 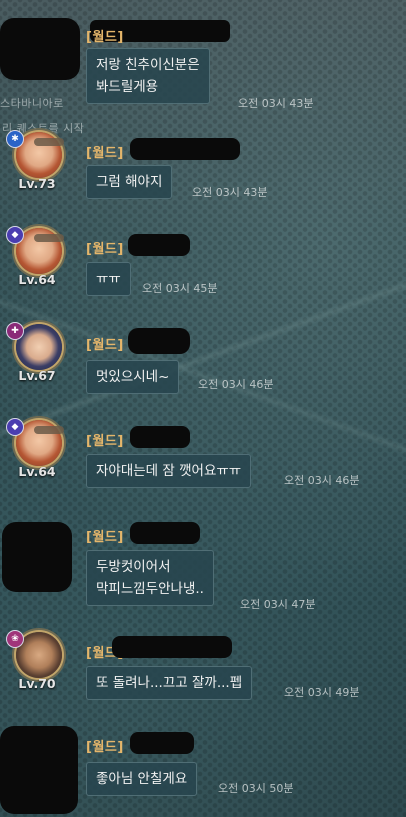 I want to click on message-time: 오전 03시 45분, so click(x=180, y=288).